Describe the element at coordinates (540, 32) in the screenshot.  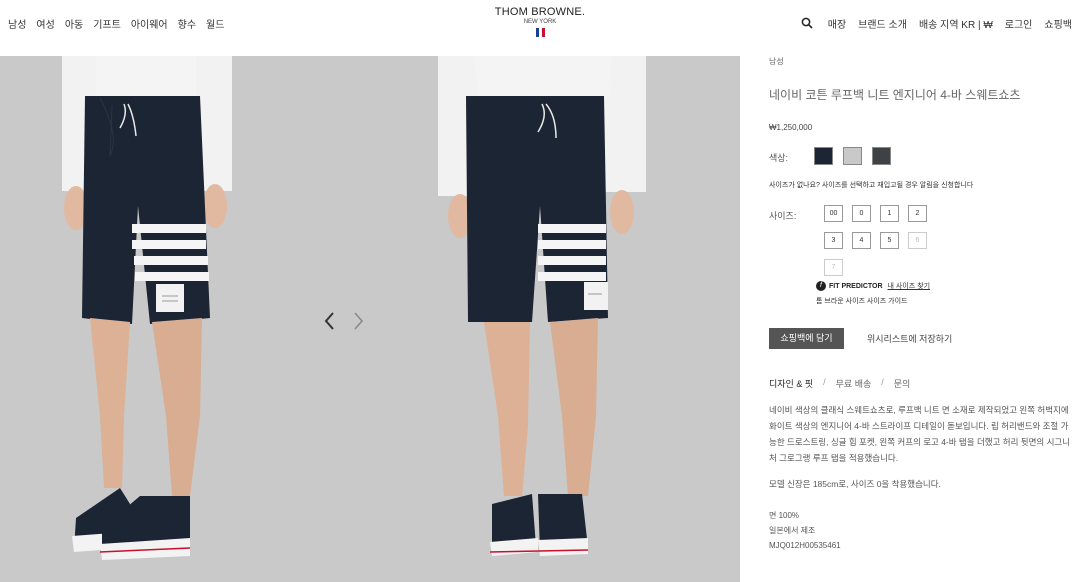
I see `tricolor-flag-icon` at that location.